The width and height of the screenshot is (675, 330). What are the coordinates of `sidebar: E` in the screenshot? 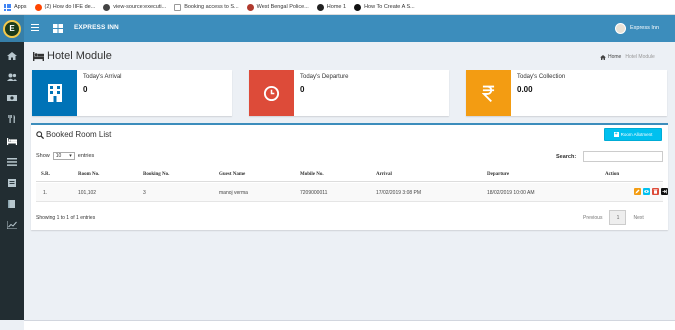 It's located at (12, 167).